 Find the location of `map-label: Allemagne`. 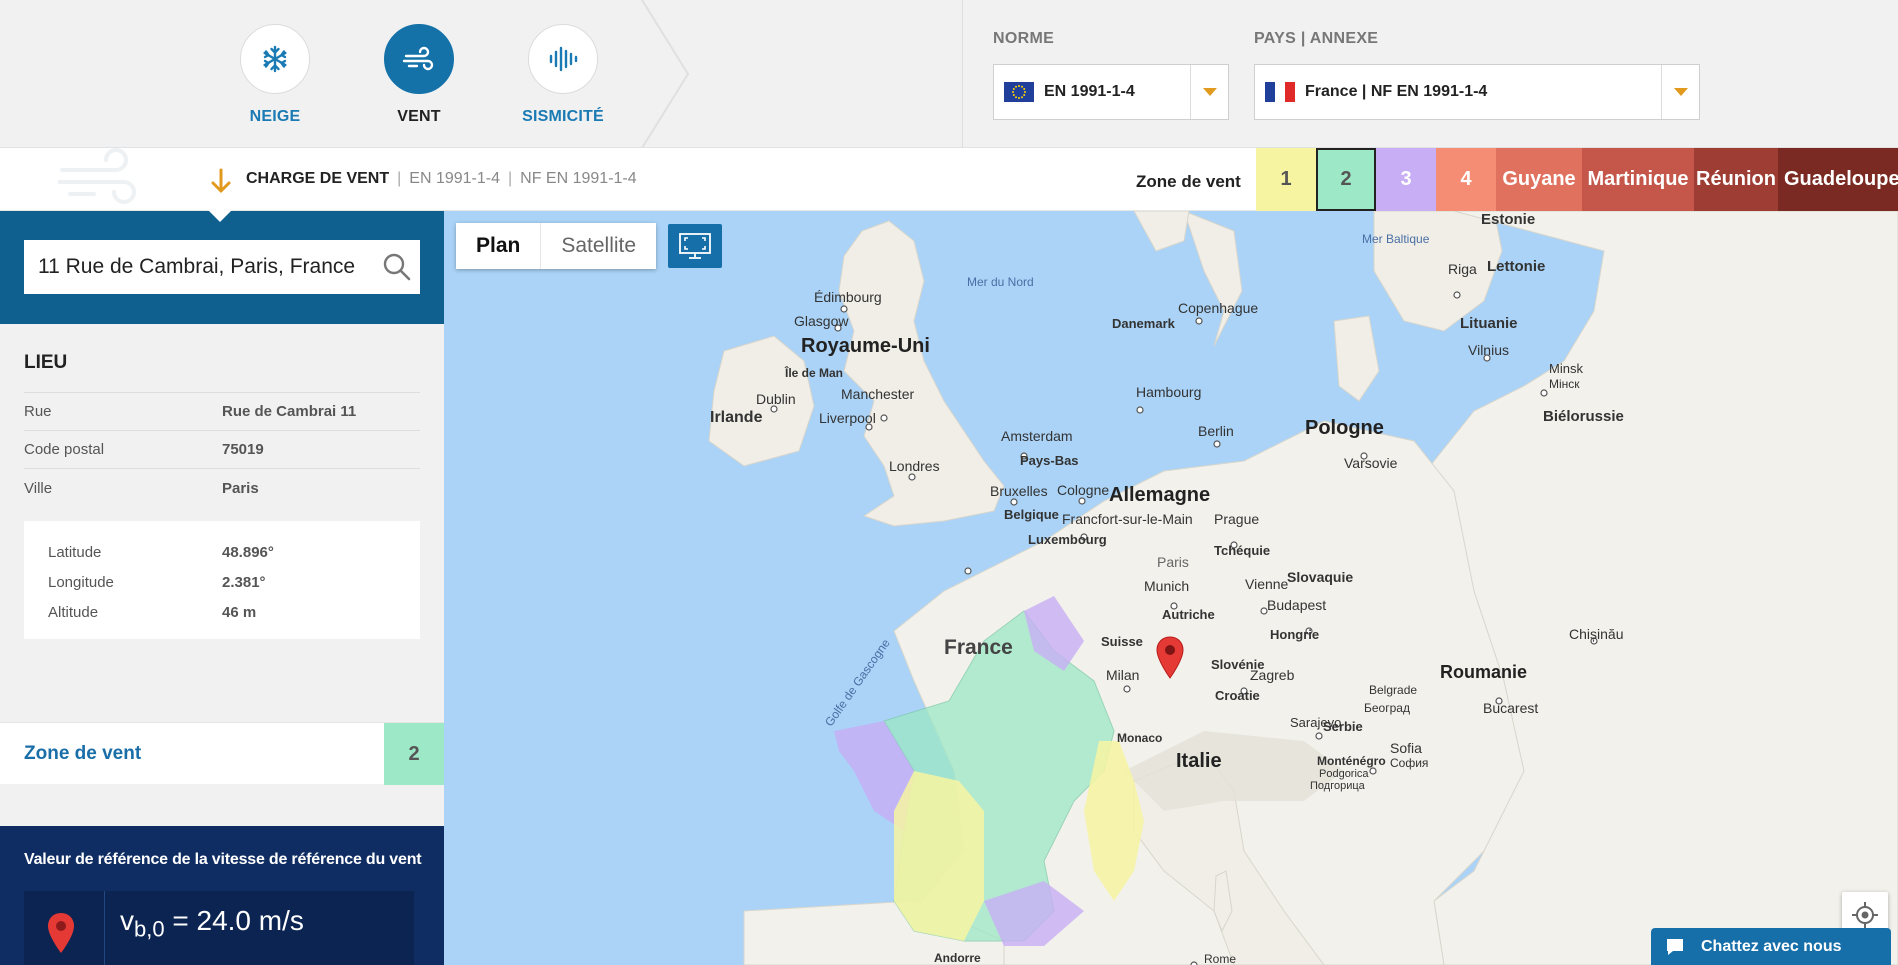

map-label: Allemagne is located at coordinates (1160, 495).